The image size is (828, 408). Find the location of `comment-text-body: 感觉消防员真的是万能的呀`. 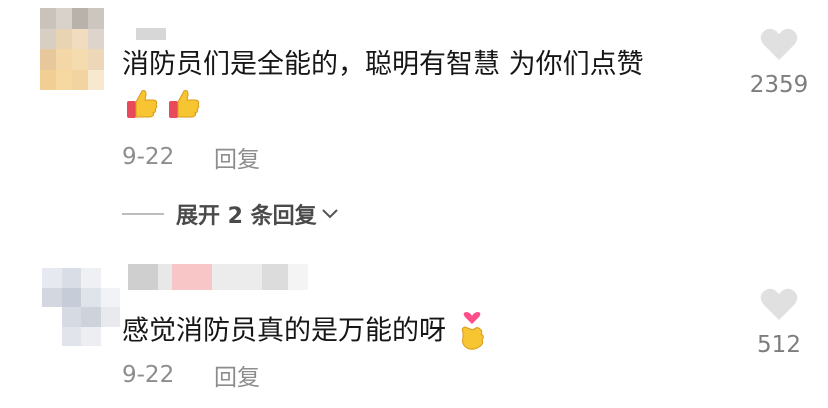

comment-text-body: 感觉消防员真的是万能的呀 is located at coordinates (284, 331).